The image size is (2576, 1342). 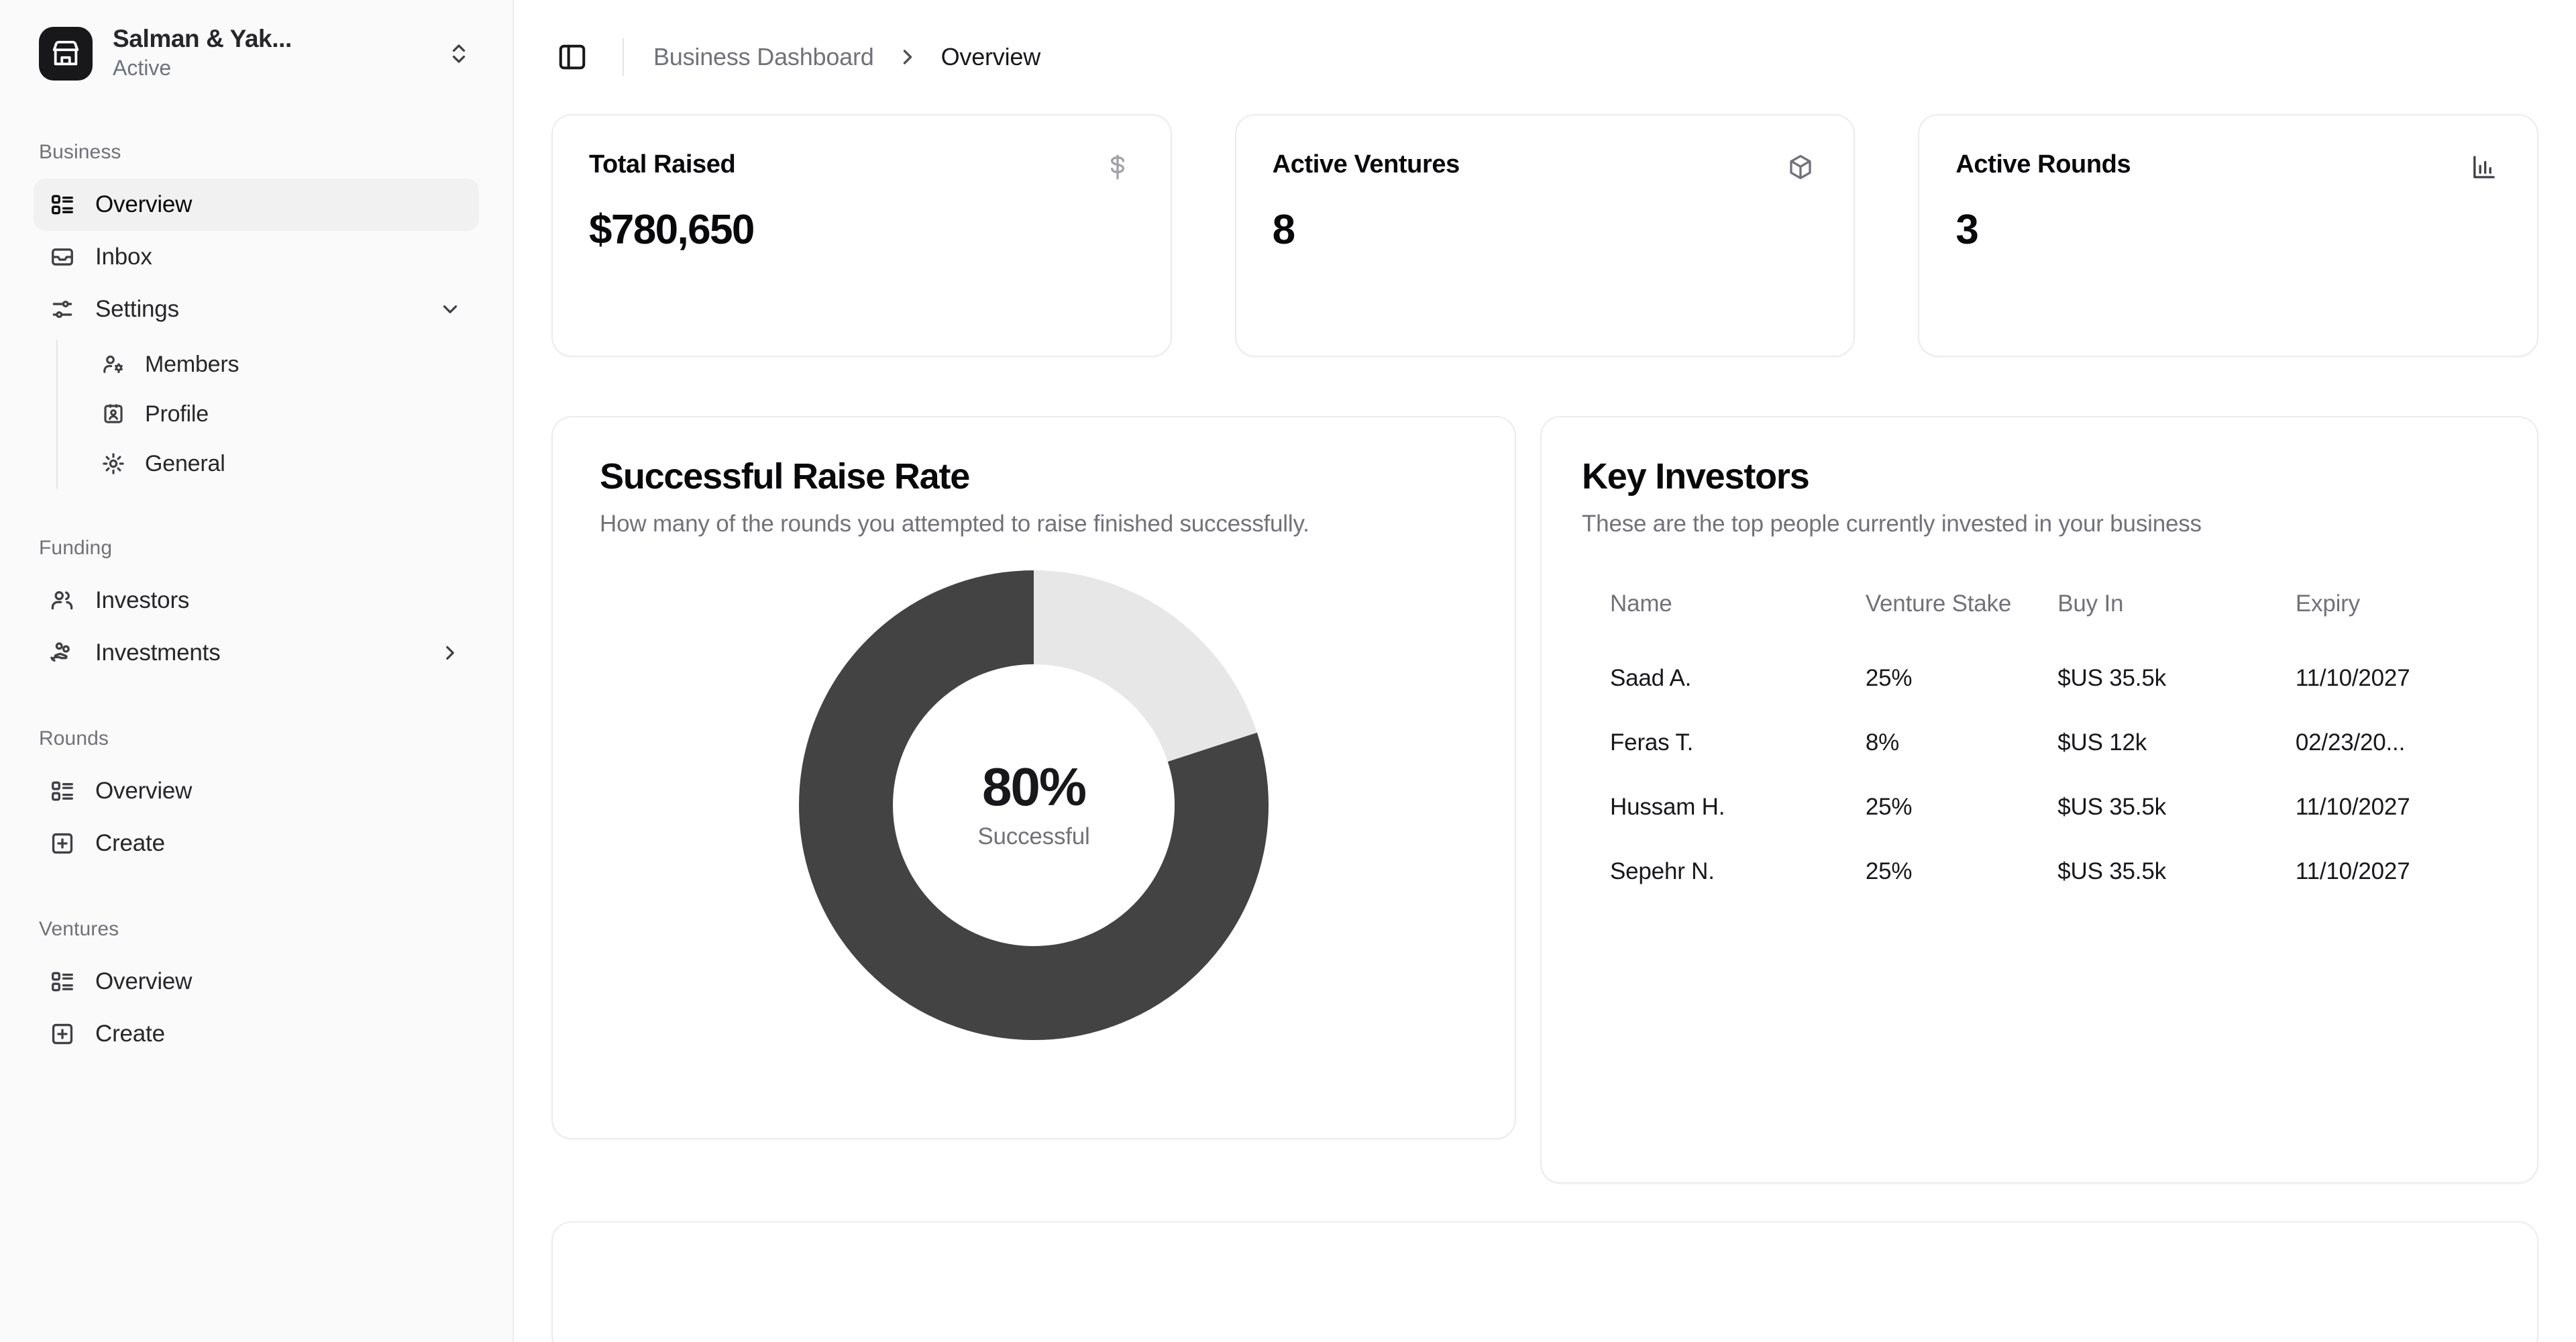 What do you see at coordinates (123, 257) in the screenshot?
I see `sidebar-item-label: Inbox` at bounding box center [123, 257].